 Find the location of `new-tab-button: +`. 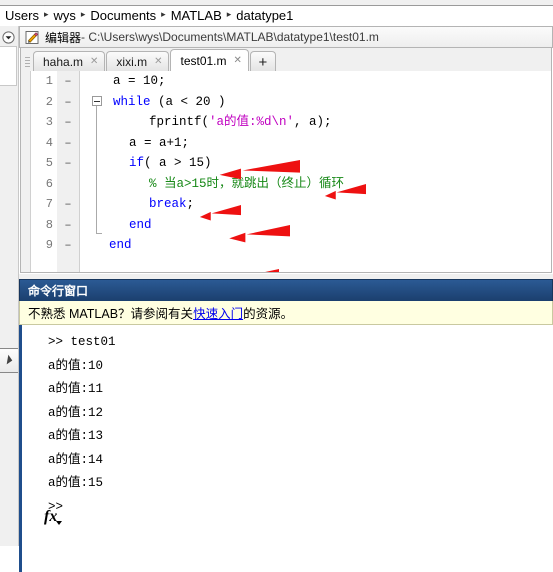

new-tab-button: + is located at coordinates (262, 61).